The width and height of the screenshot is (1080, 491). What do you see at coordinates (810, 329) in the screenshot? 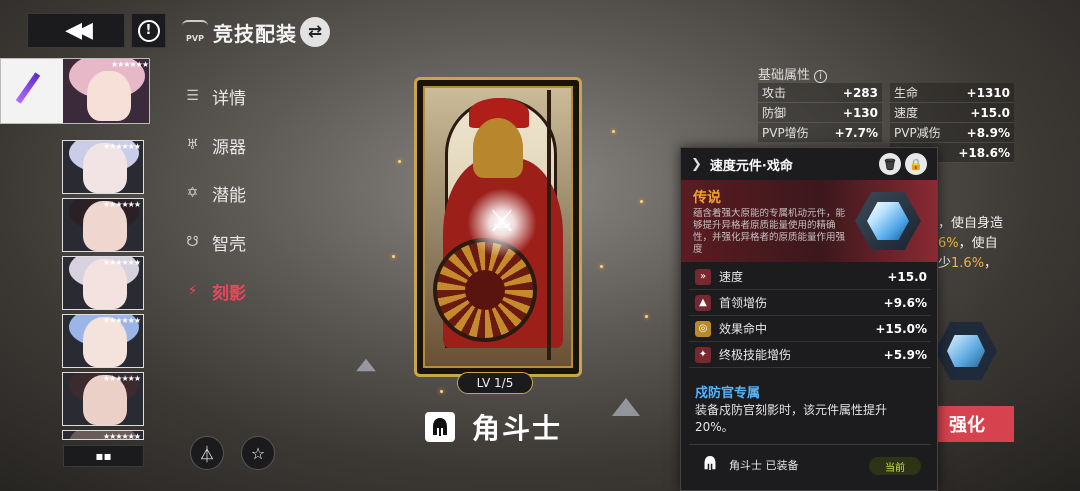
I see `attribute-row: ◎ 效果命中 +15.0%` at bounding box center [810, 329].